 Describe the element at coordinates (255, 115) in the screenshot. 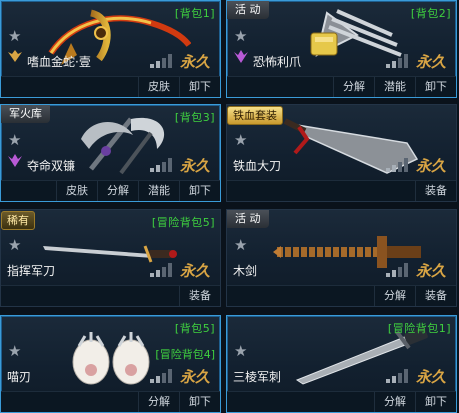

I see `set-tag: 铁血套装` at that location.